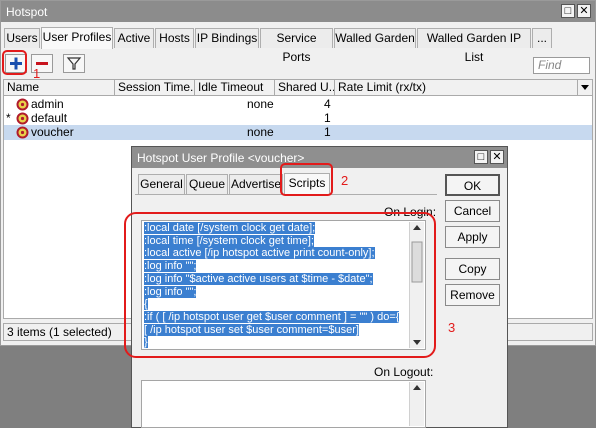  Describe the element at coordinates (8, 118) in the screenshot. I see `row-marker: *` at that location.